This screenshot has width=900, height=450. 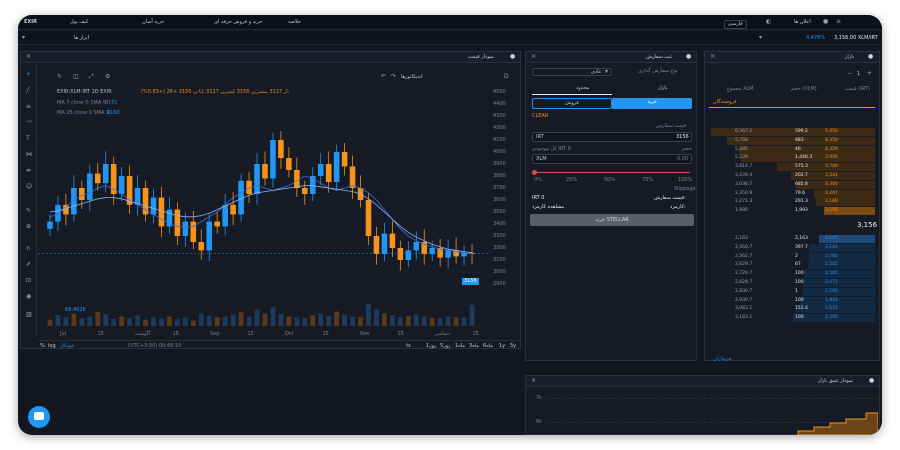 I want to click on text-icon: T, so click(x=28, y=139).